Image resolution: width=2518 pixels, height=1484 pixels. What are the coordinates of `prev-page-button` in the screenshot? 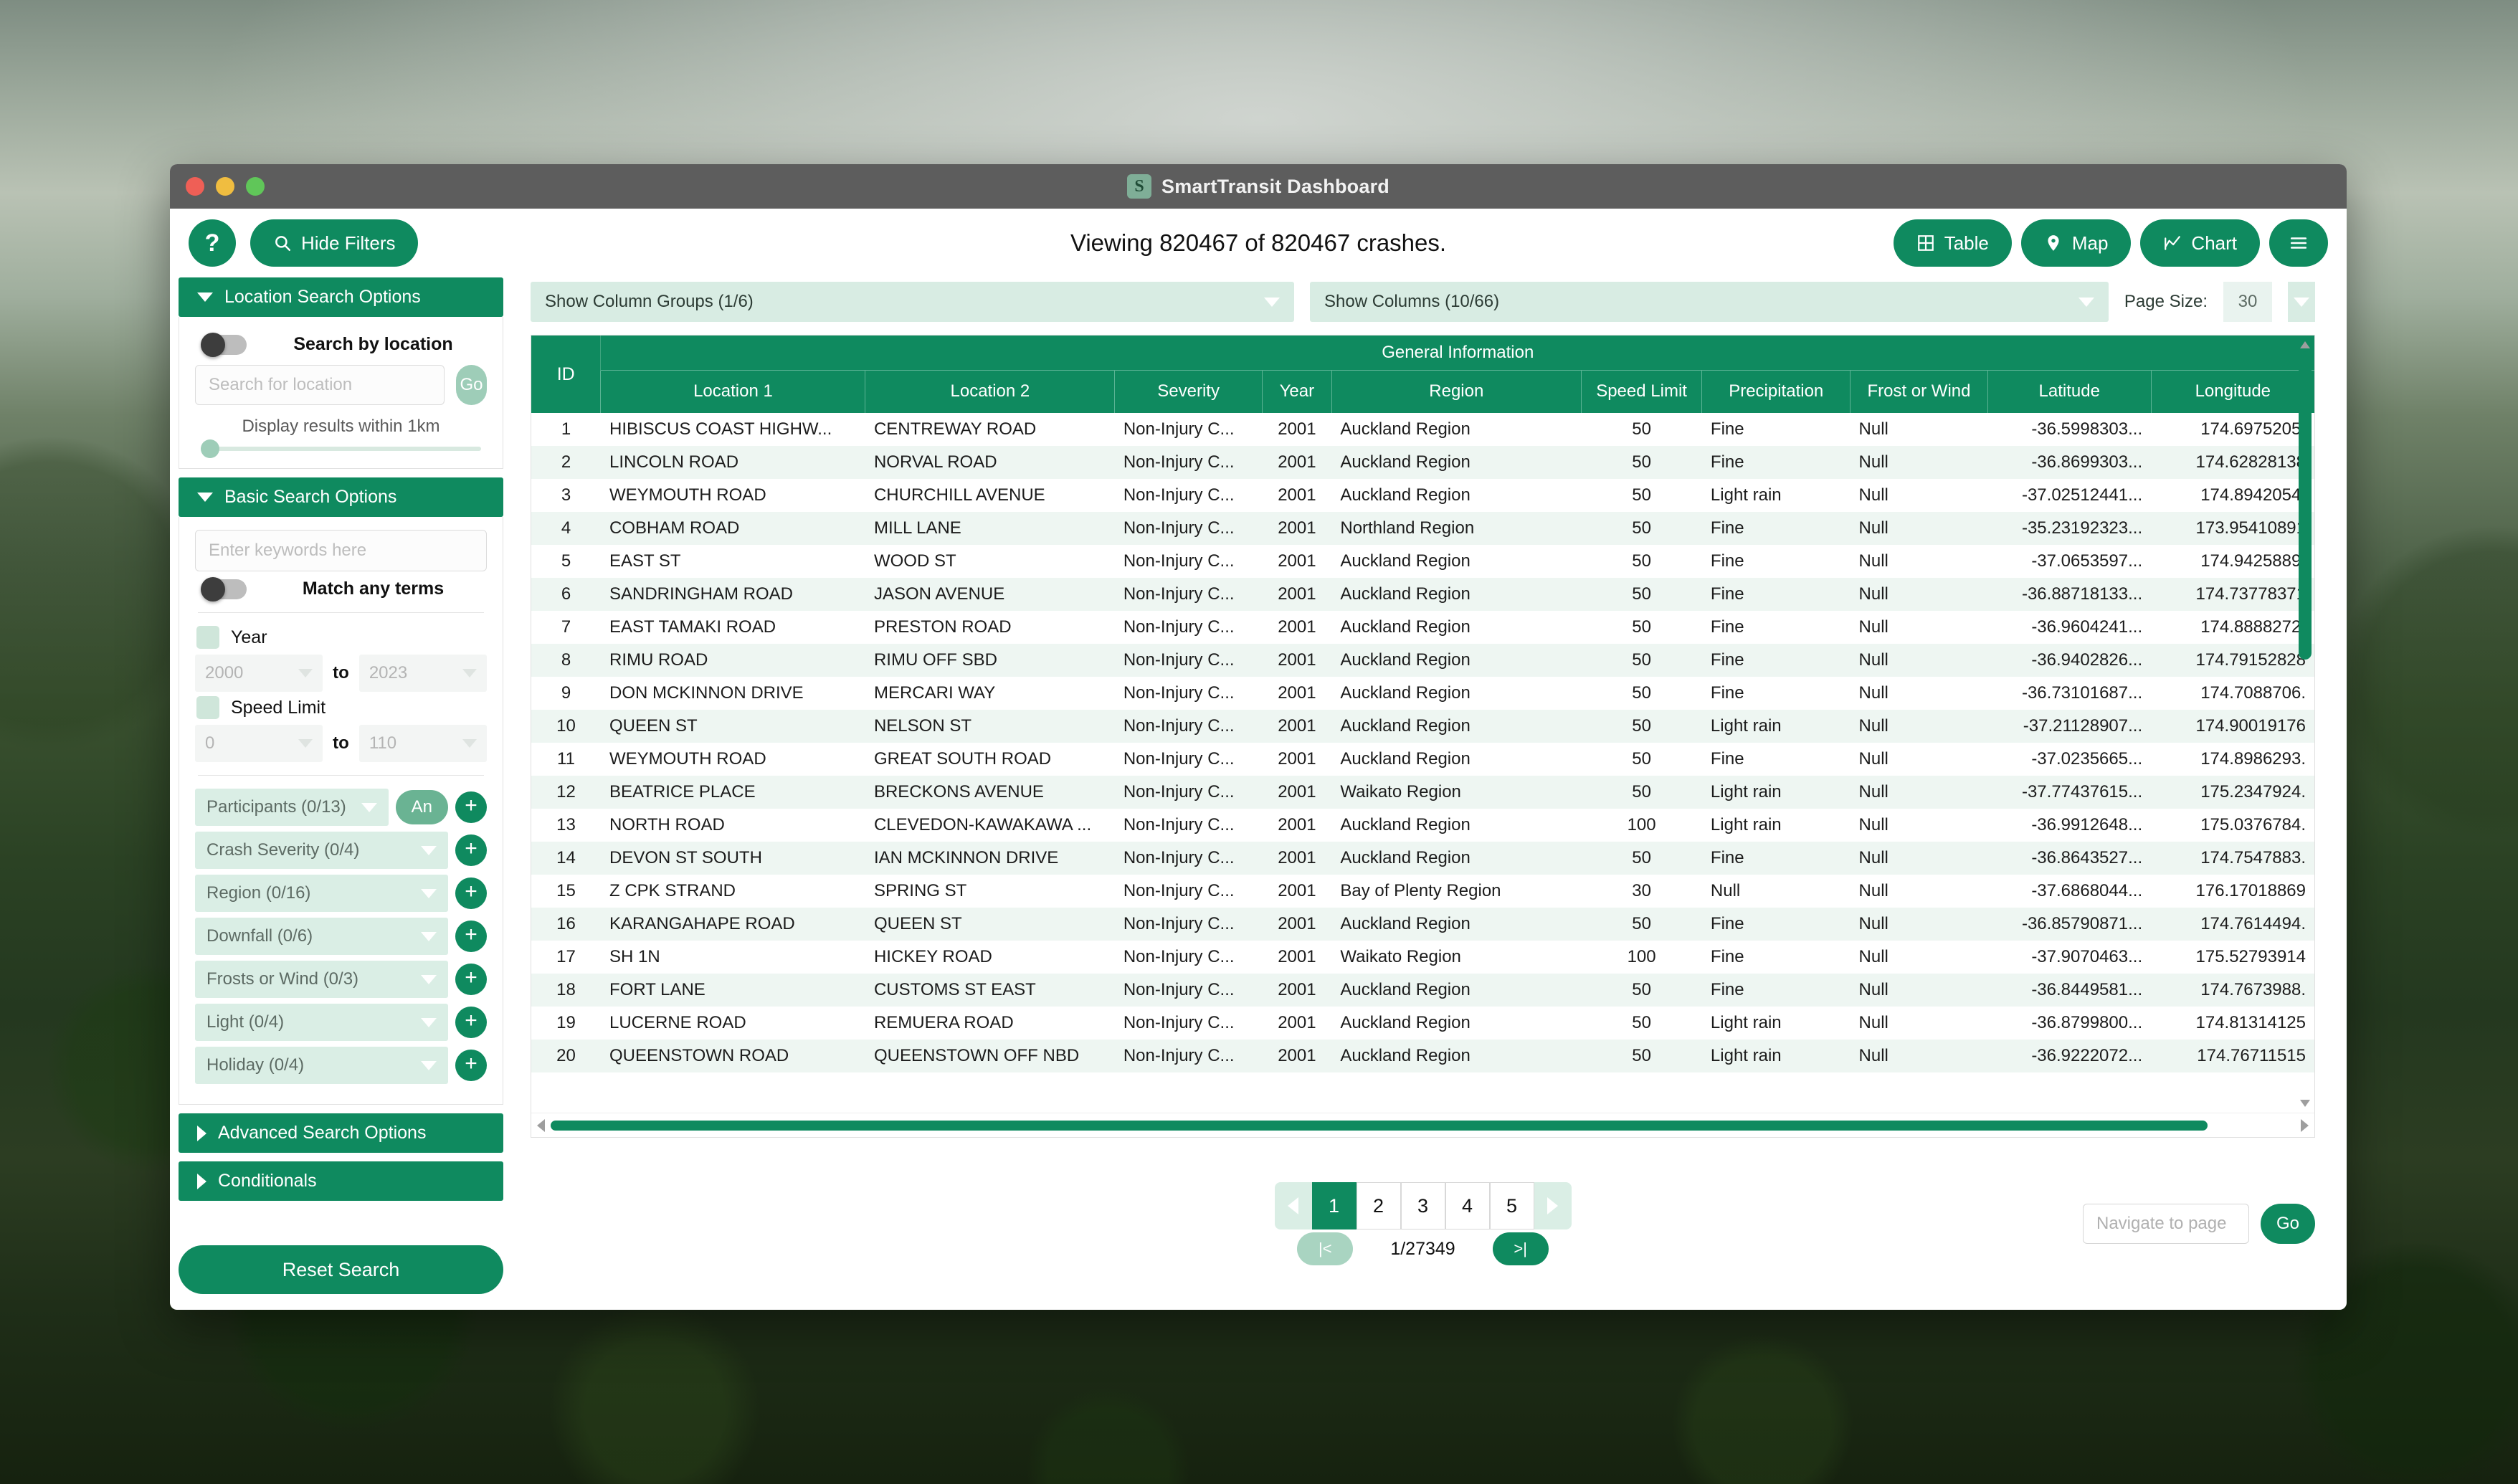 It's located at (1293, 1206).